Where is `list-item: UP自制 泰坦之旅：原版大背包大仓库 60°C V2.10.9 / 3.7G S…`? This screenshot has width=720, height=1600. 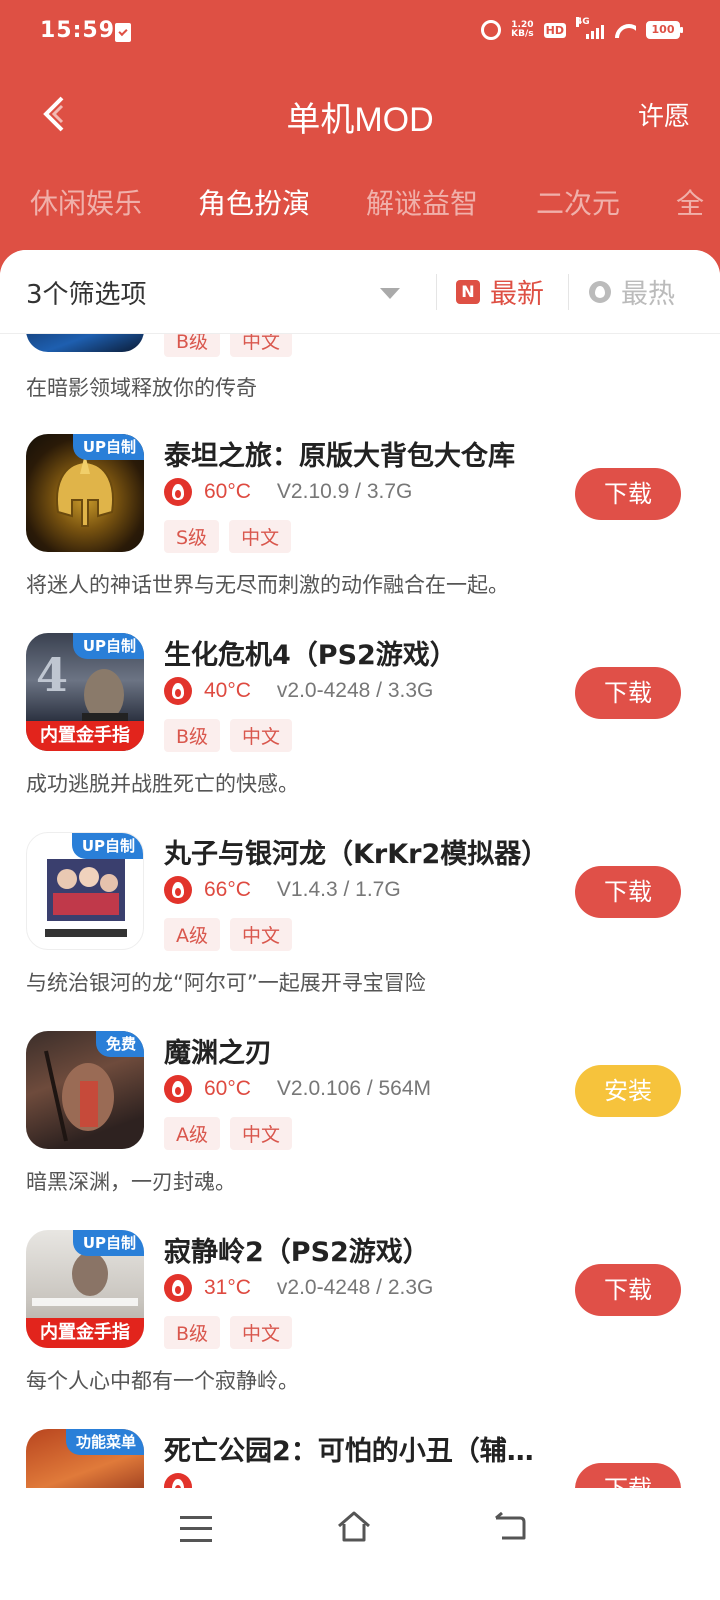 list-item: UP自制 泰坦之旅：原版大背包大仓库 60°C V2.10.9 / 3.7G S… is located at coordinates (360, 533).